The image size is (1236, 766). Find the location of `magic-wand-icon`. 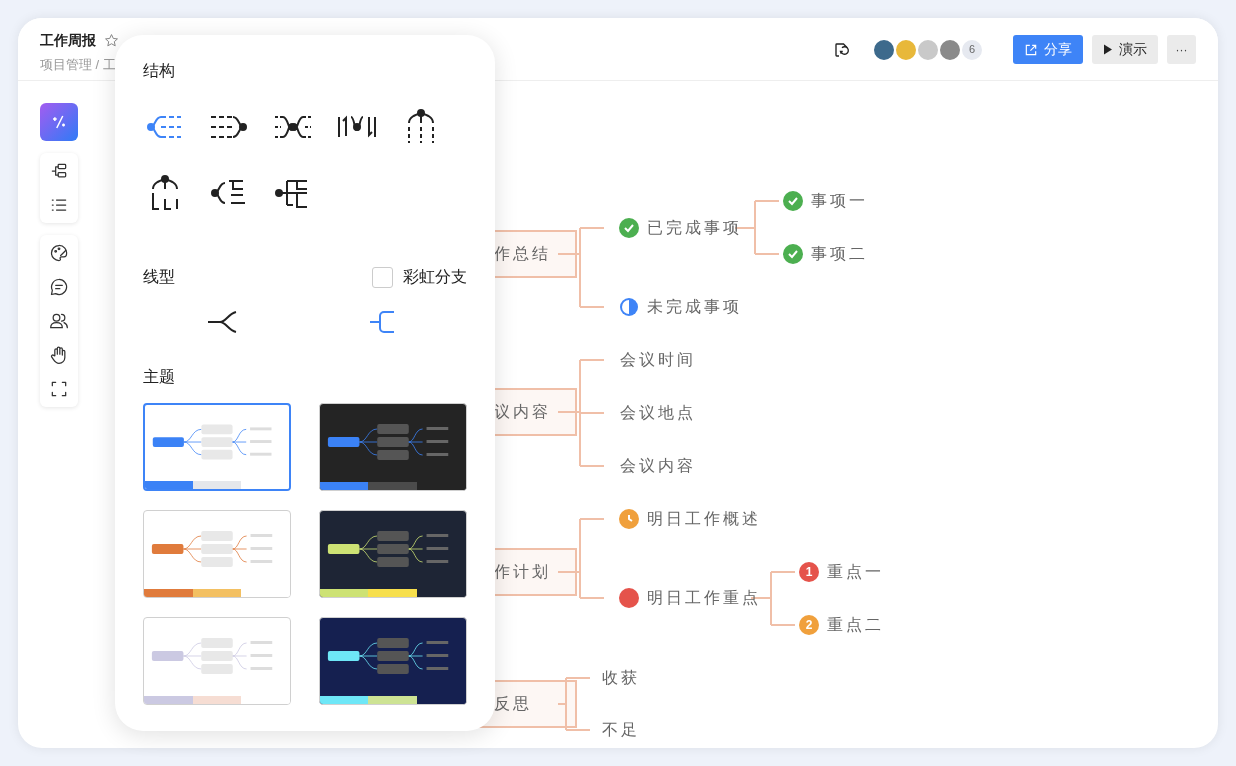

magic-wand-icon is located at coordinates (59, 122).